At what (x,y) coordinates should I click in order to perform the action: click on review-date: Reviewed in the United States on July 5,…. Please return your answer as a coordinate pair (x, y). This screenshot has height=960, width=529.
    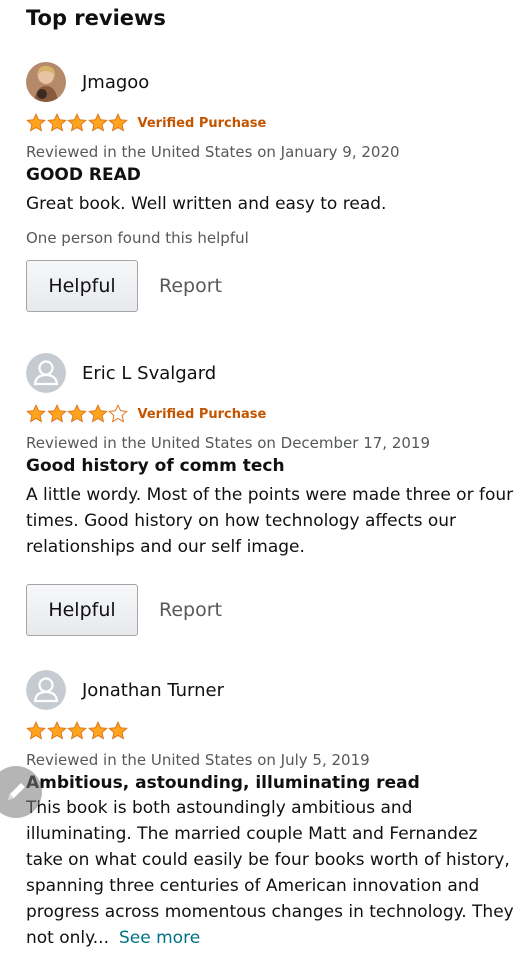
    Looking at the image, I should click on (198, 760).